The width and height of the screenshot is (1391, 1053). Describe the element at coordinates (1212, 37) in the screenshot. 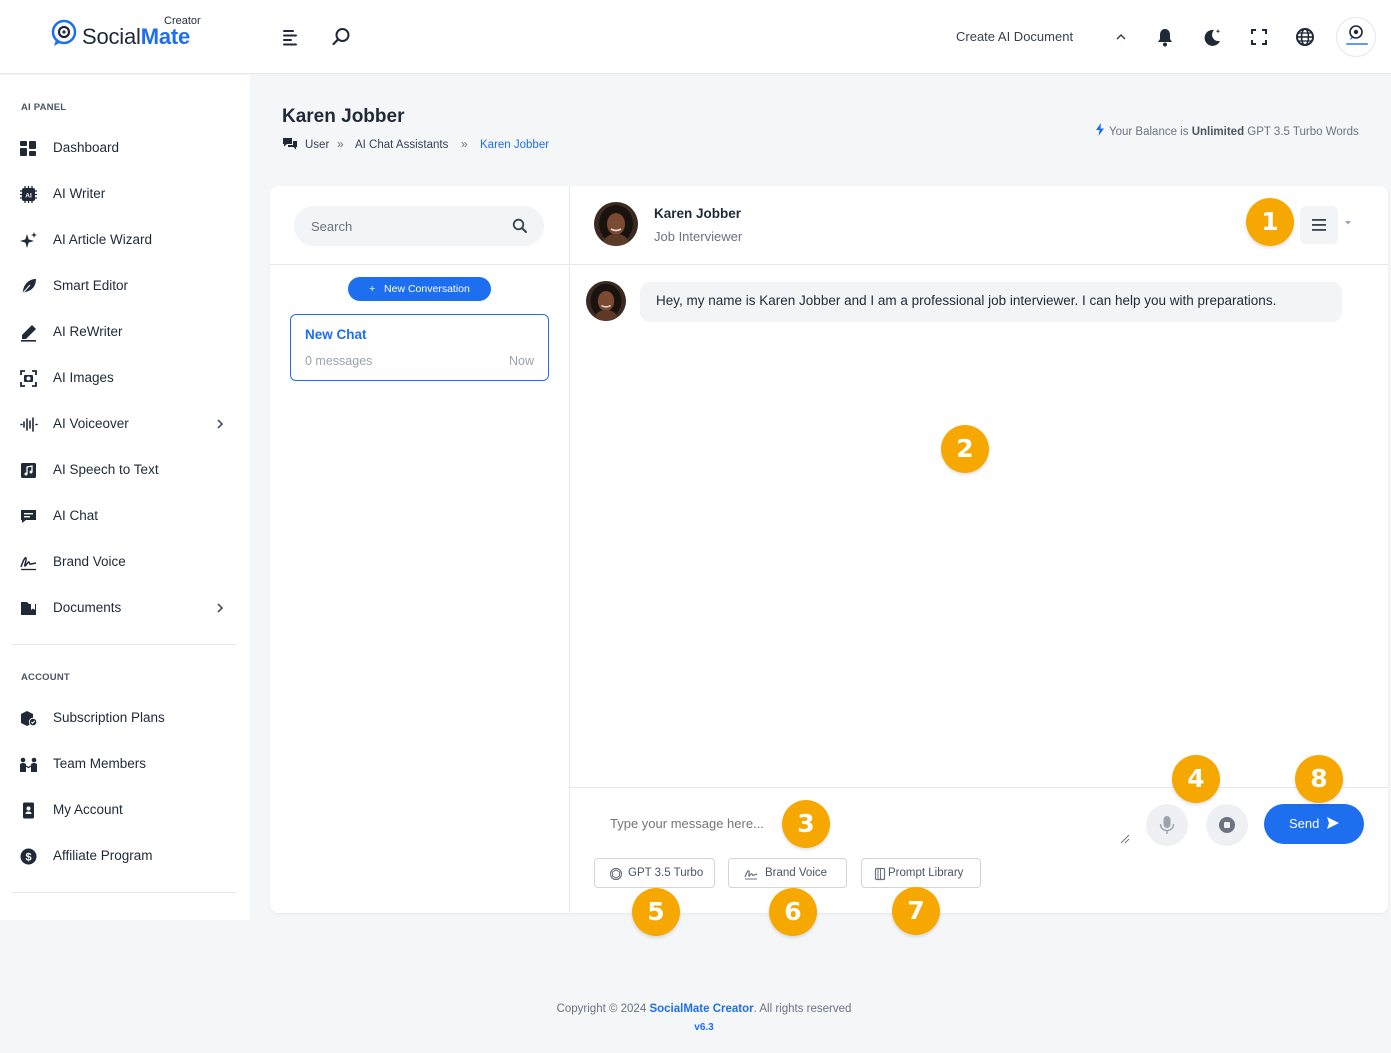

I see `moon-icon` at that location.